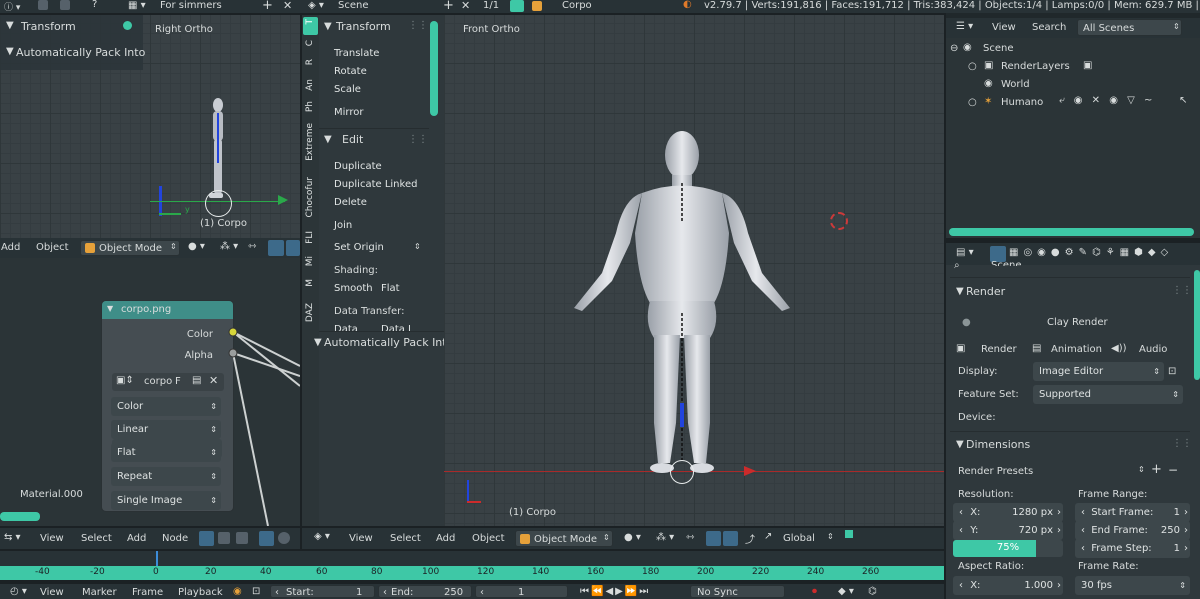 The height and width of the screenshot is (599, 1200). I want to click on translate-button: Translate, so click(356, 53).